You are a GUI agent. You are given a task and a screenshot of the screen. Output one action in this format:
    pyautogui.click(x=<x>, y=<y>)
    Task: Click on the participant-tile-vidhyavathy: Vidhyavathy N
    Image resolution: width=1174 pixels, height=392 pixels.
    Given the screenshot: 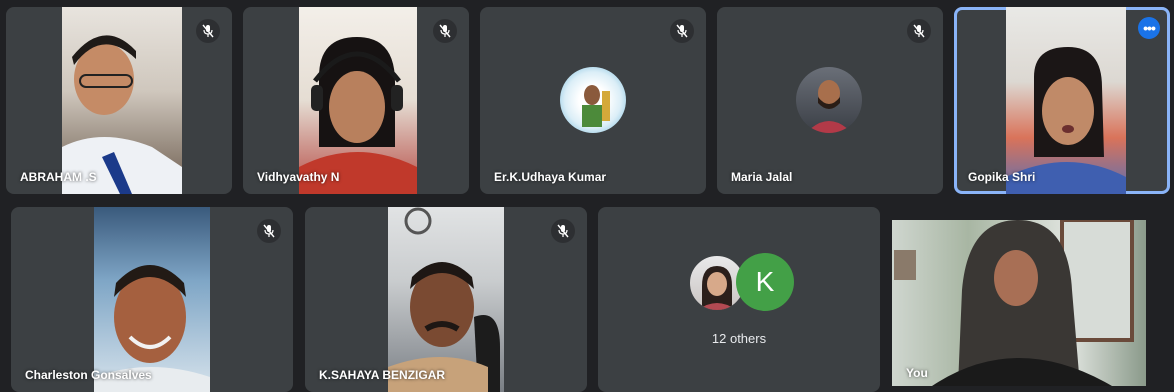 What is the action you would take?
    pyautogui.click(x=356, y=100)
    